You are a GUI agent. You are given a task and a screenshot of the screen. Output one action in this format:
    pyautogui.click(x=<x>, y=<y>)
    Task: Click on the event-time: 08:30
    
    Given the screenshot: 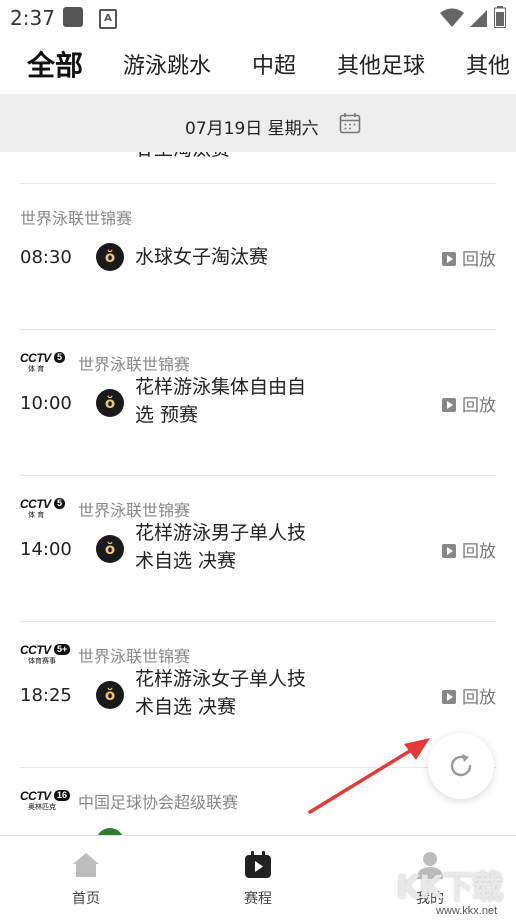 What is the action you would take?
    pyautogui.click(x=46, y=257)
    